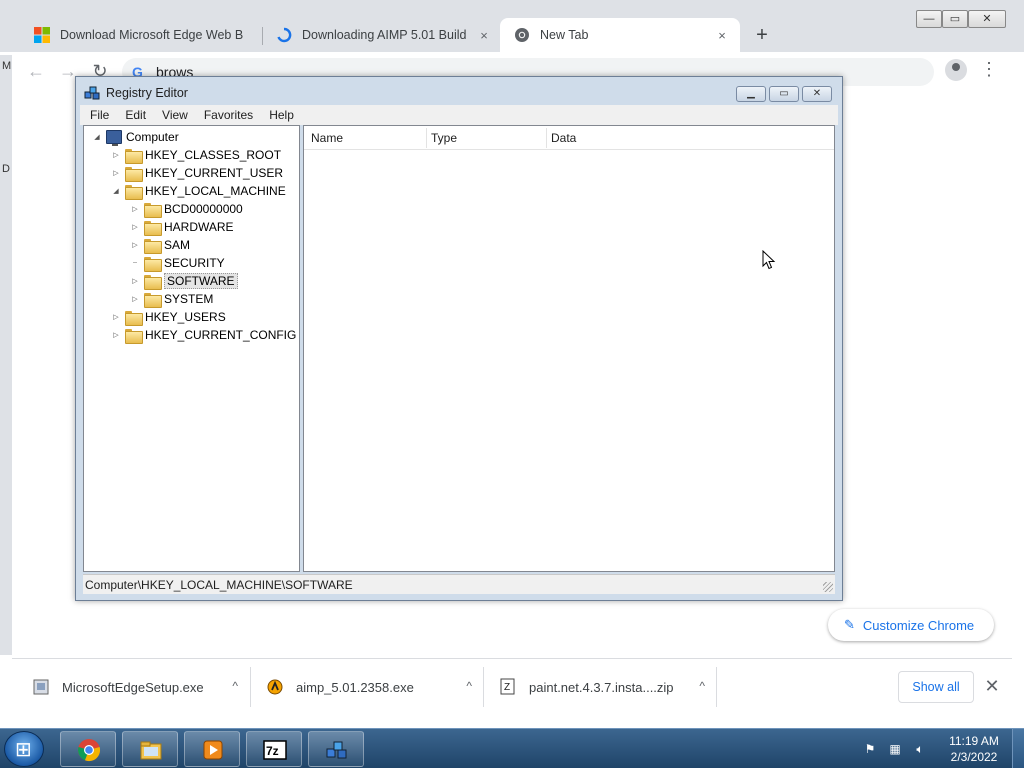  I want to click on tab-title: New Tab, so click(564, 35).